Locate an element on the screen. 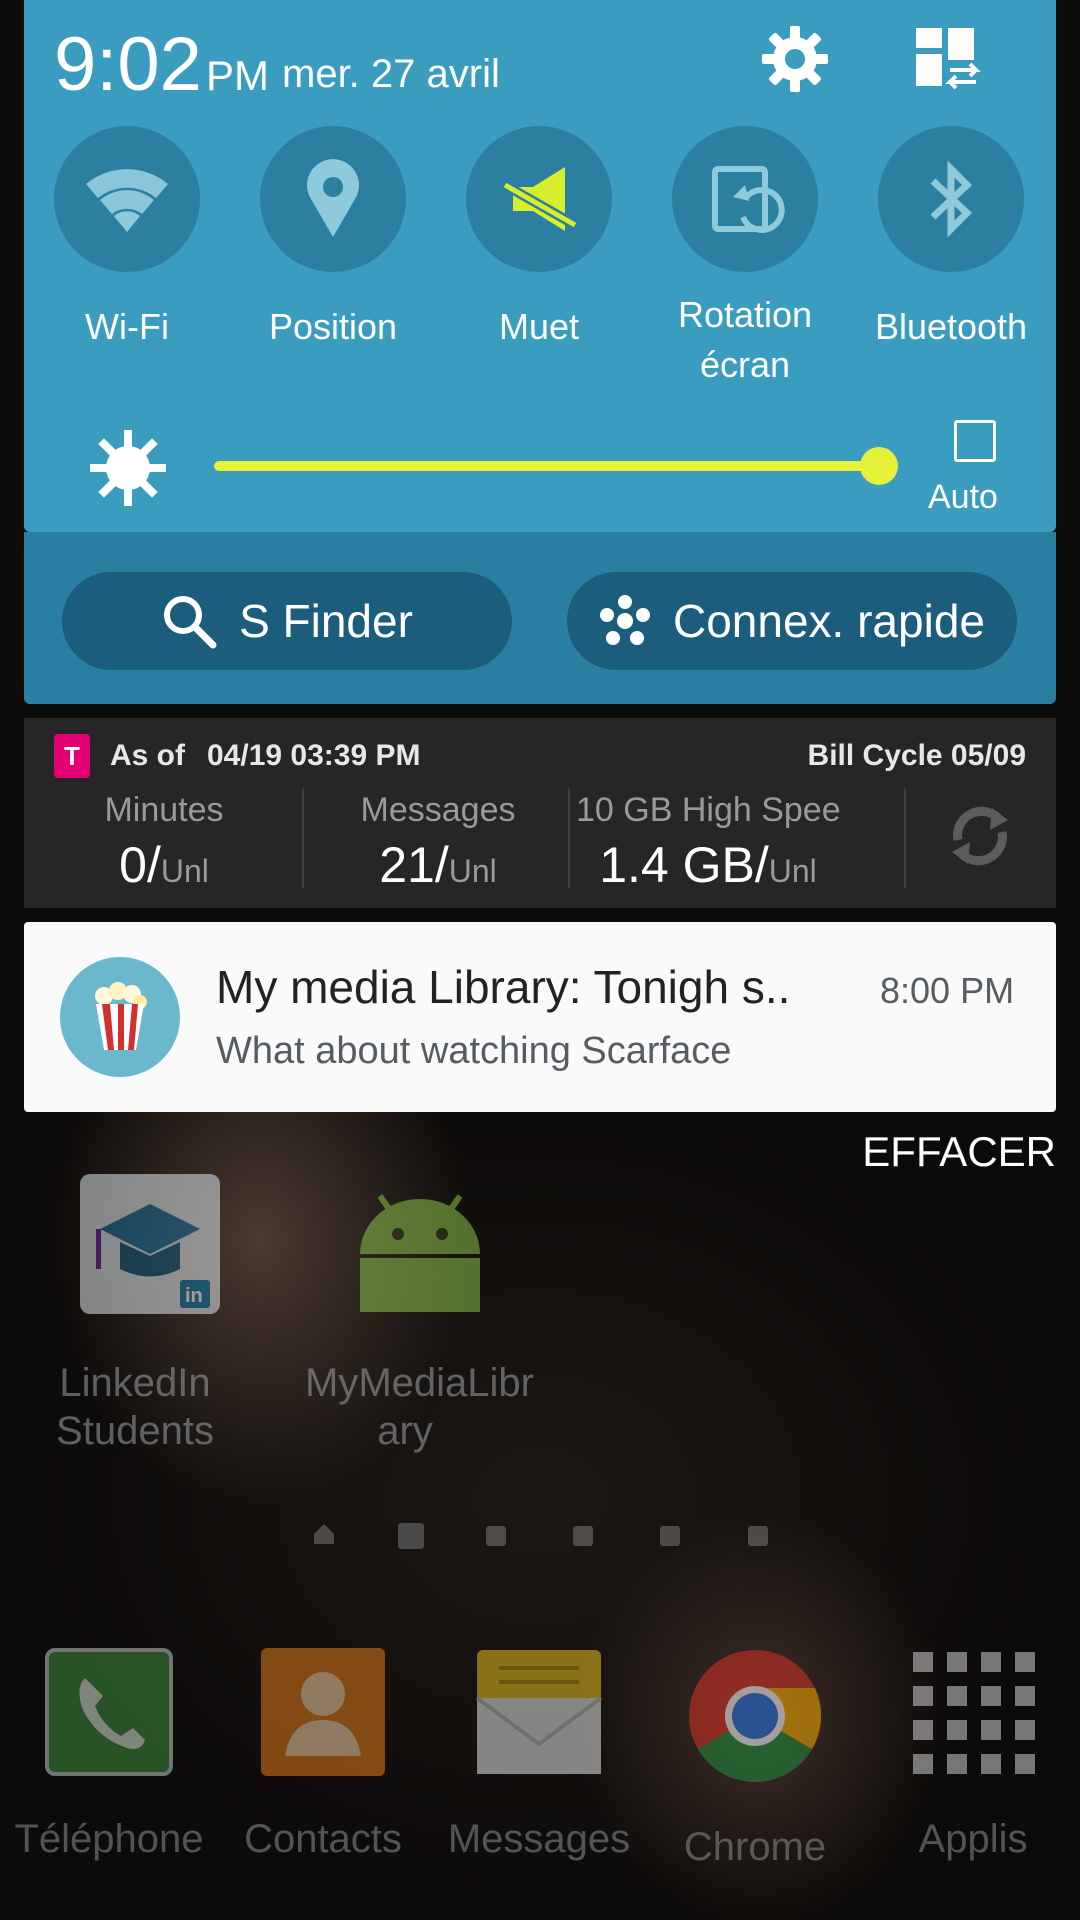  dock-label: Messages is located at coordinates (539, 1839).